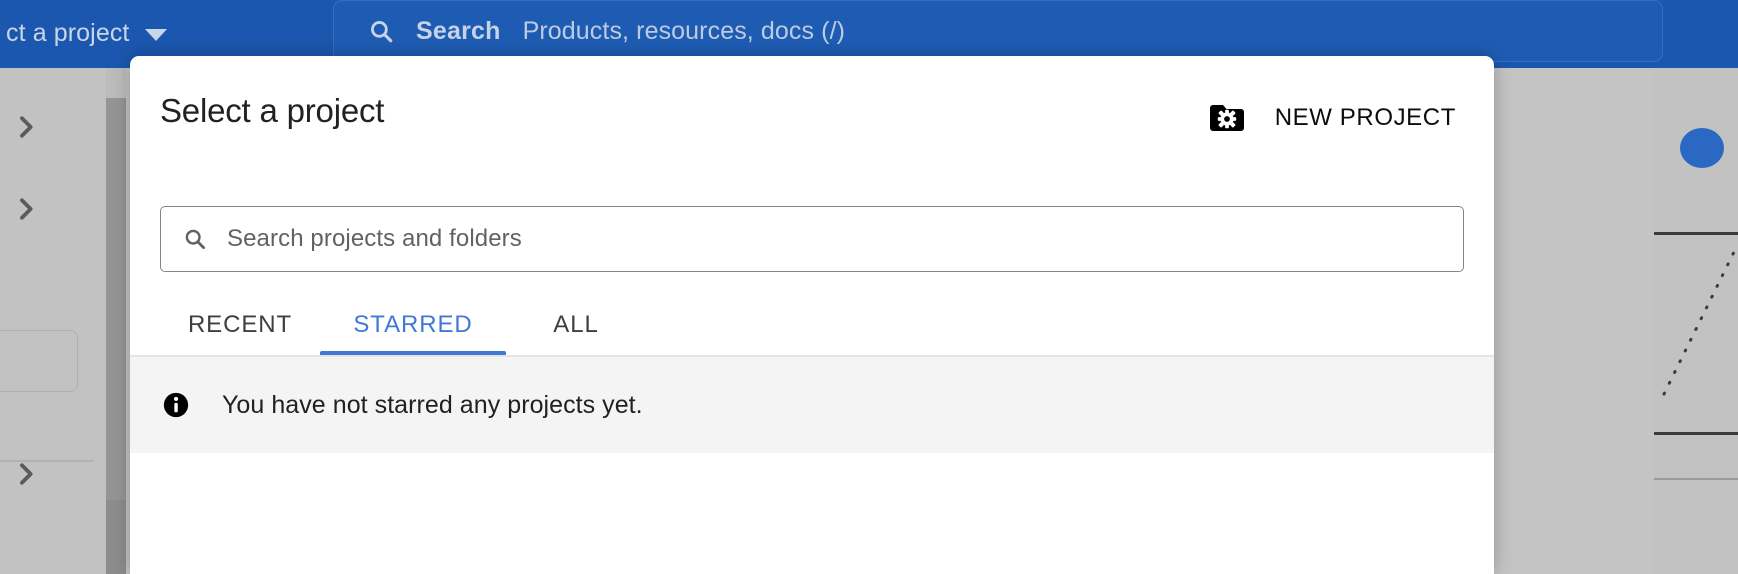  I want to click on tab-starred-label: STARRED, so click(413, 324).